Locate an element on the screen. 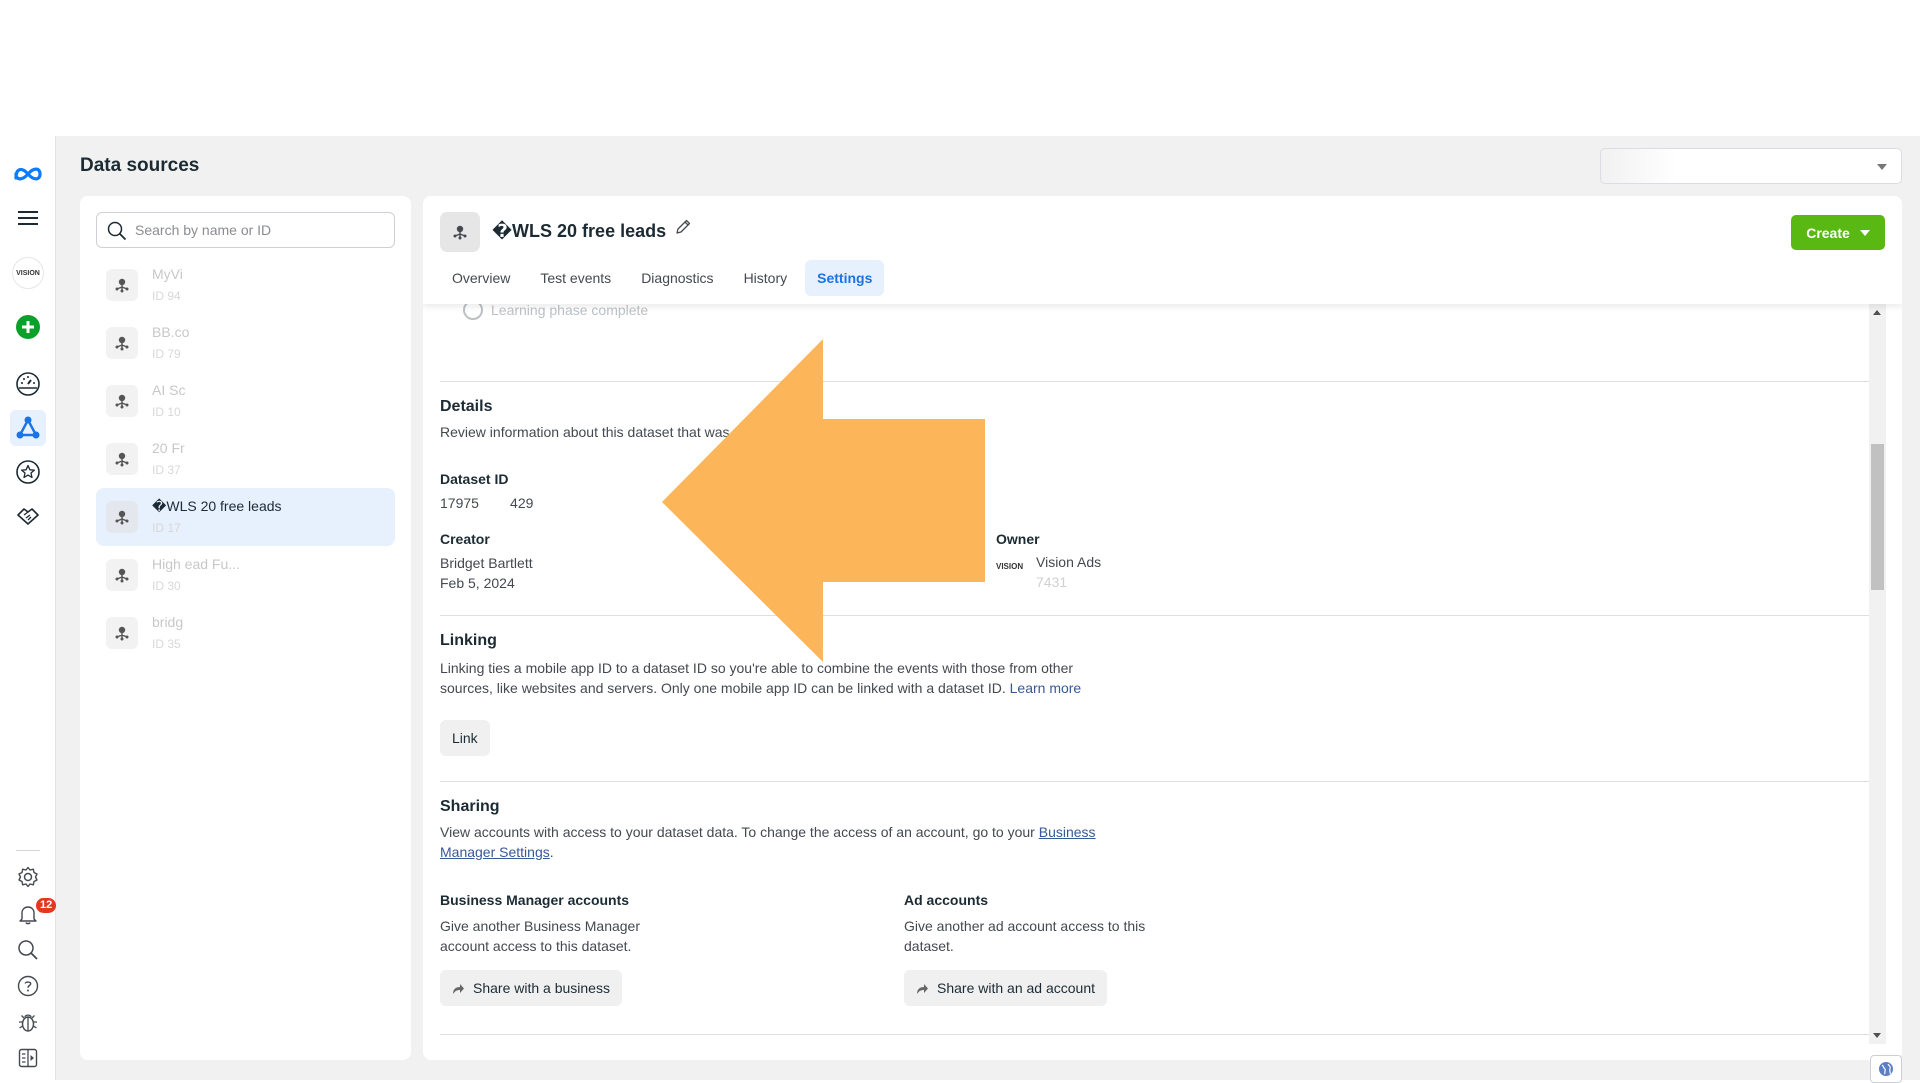 The image size is (1920, 1083). meta-logo-icon is located at coordinates (28, 174).